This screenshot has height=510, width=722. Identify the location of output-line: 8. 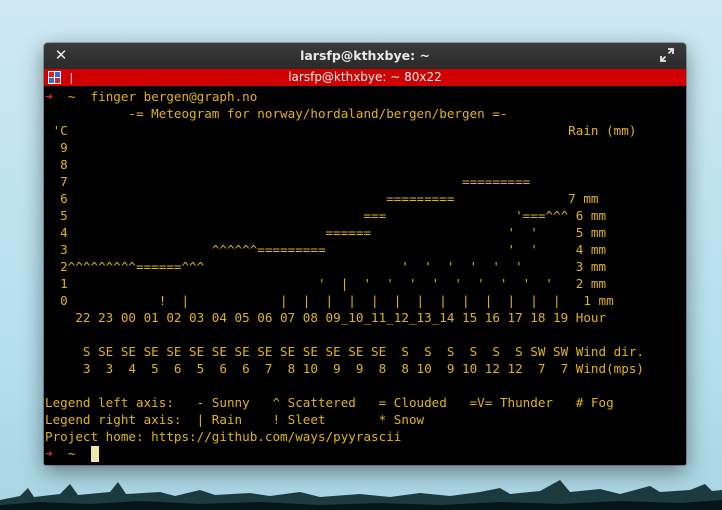
(56, 164).